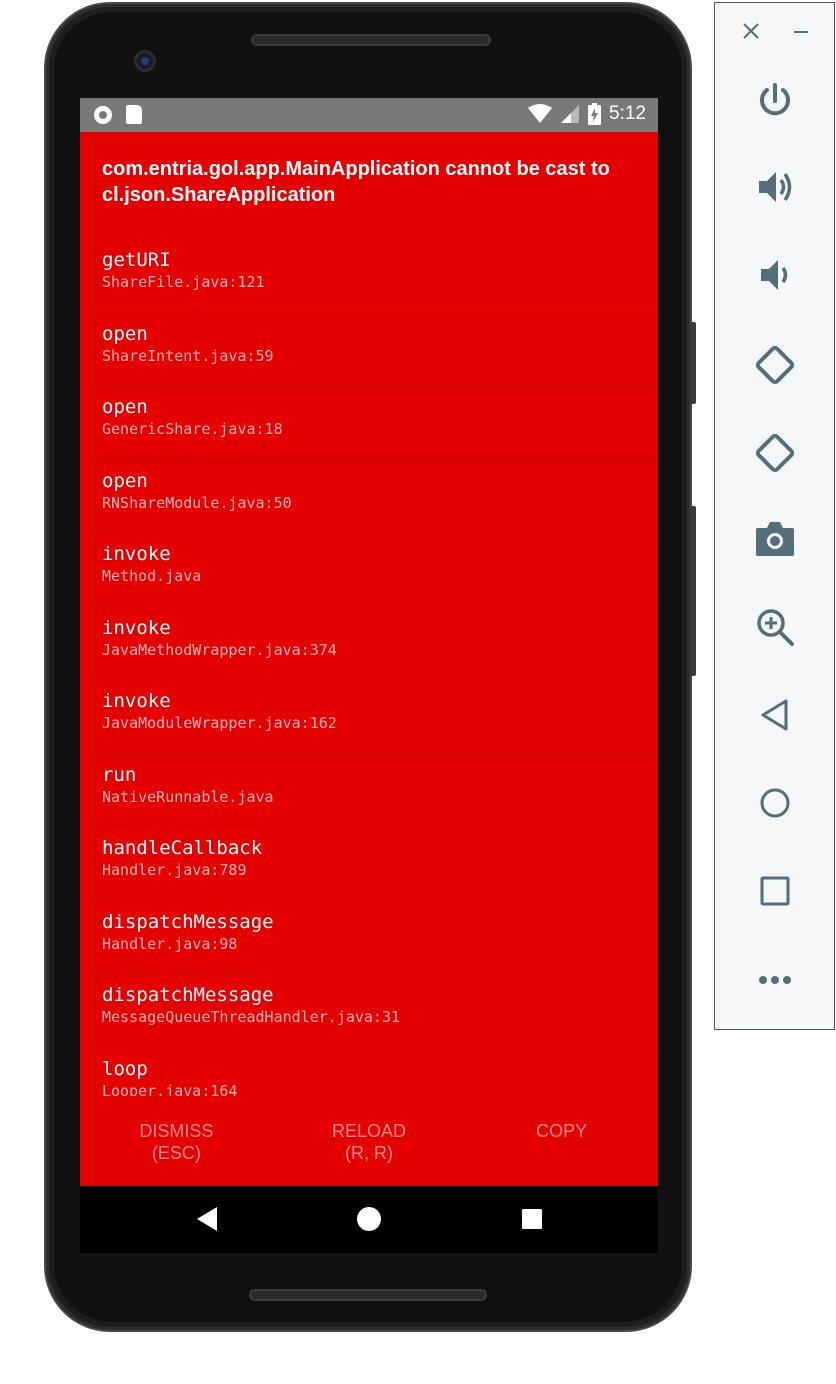 Image resolution: width=836 pixels, height=1384 pixels. Describe the element at coordinates (693, 591) in the screenshot. I see `phone-volume-button` at that location.